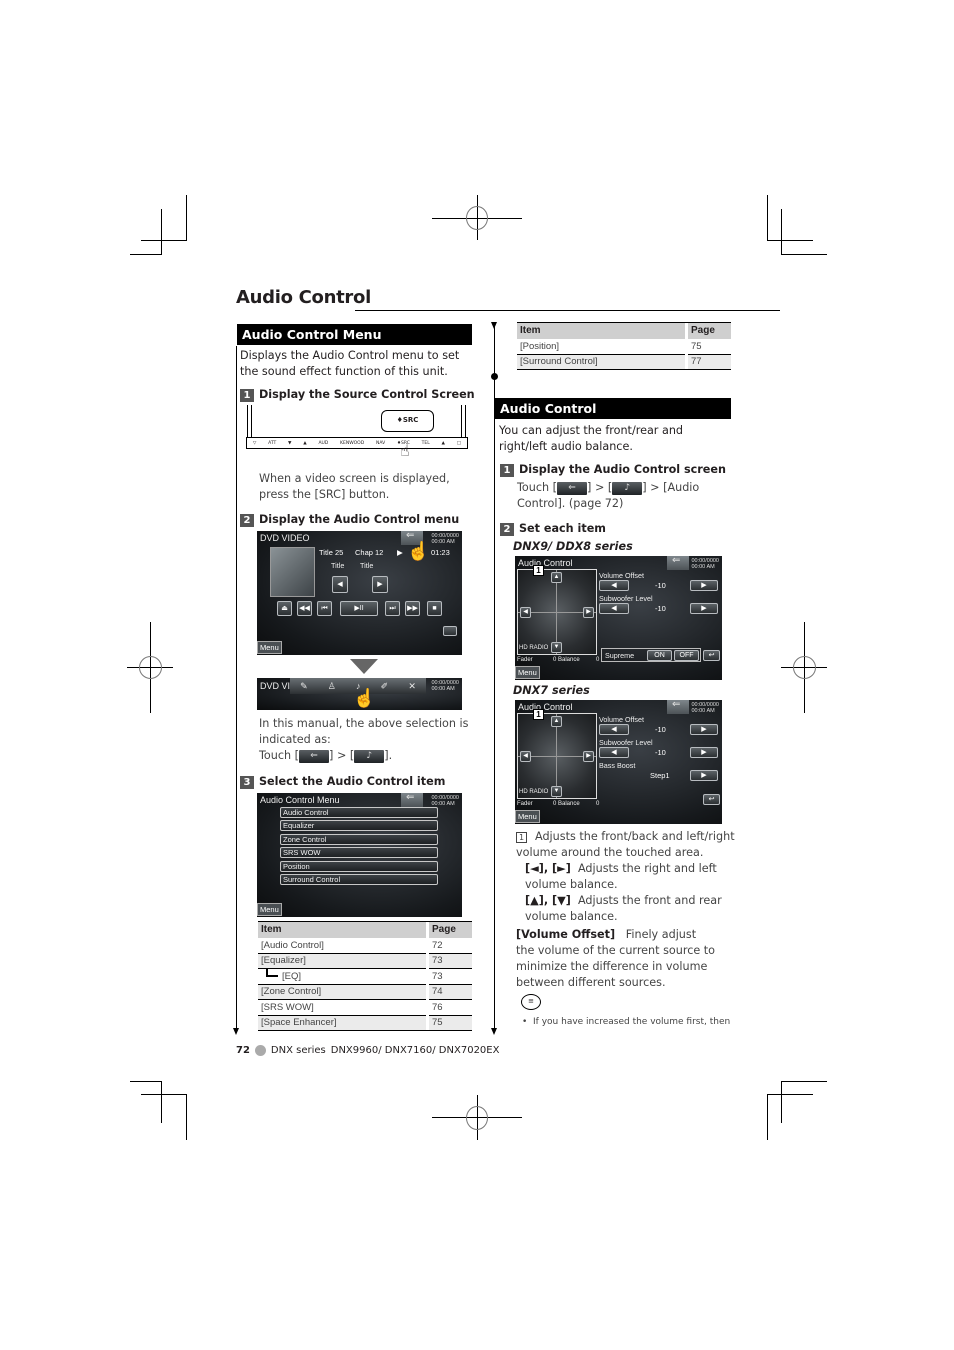 The image size is (954, 1350). I want to click on table-row: [Audio Control] 72, so click(365, 945).